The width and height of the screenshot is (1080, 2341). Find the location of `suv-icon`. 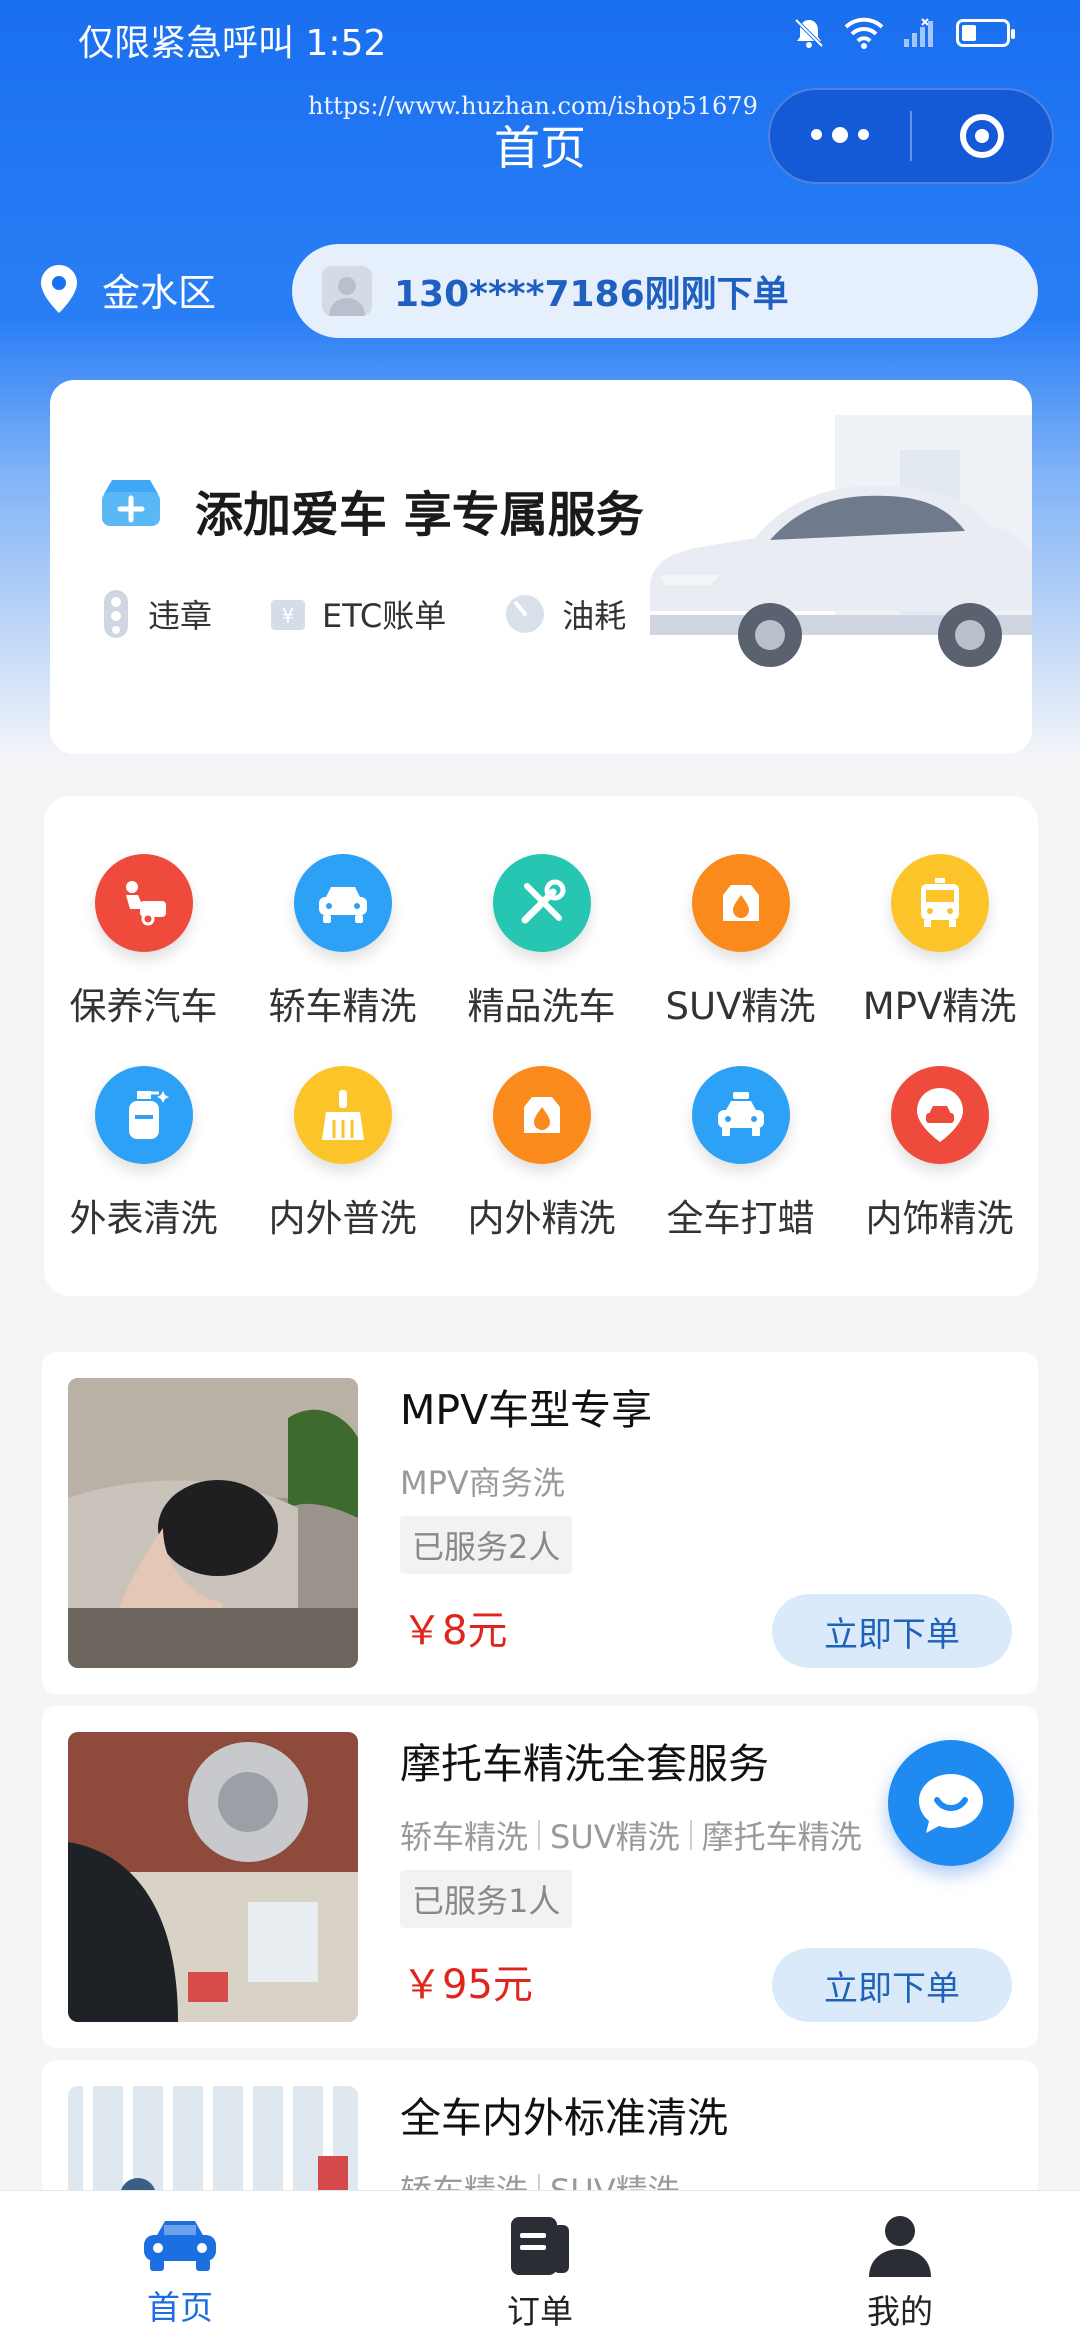

suv-icon is located at coordinates (740, 903).